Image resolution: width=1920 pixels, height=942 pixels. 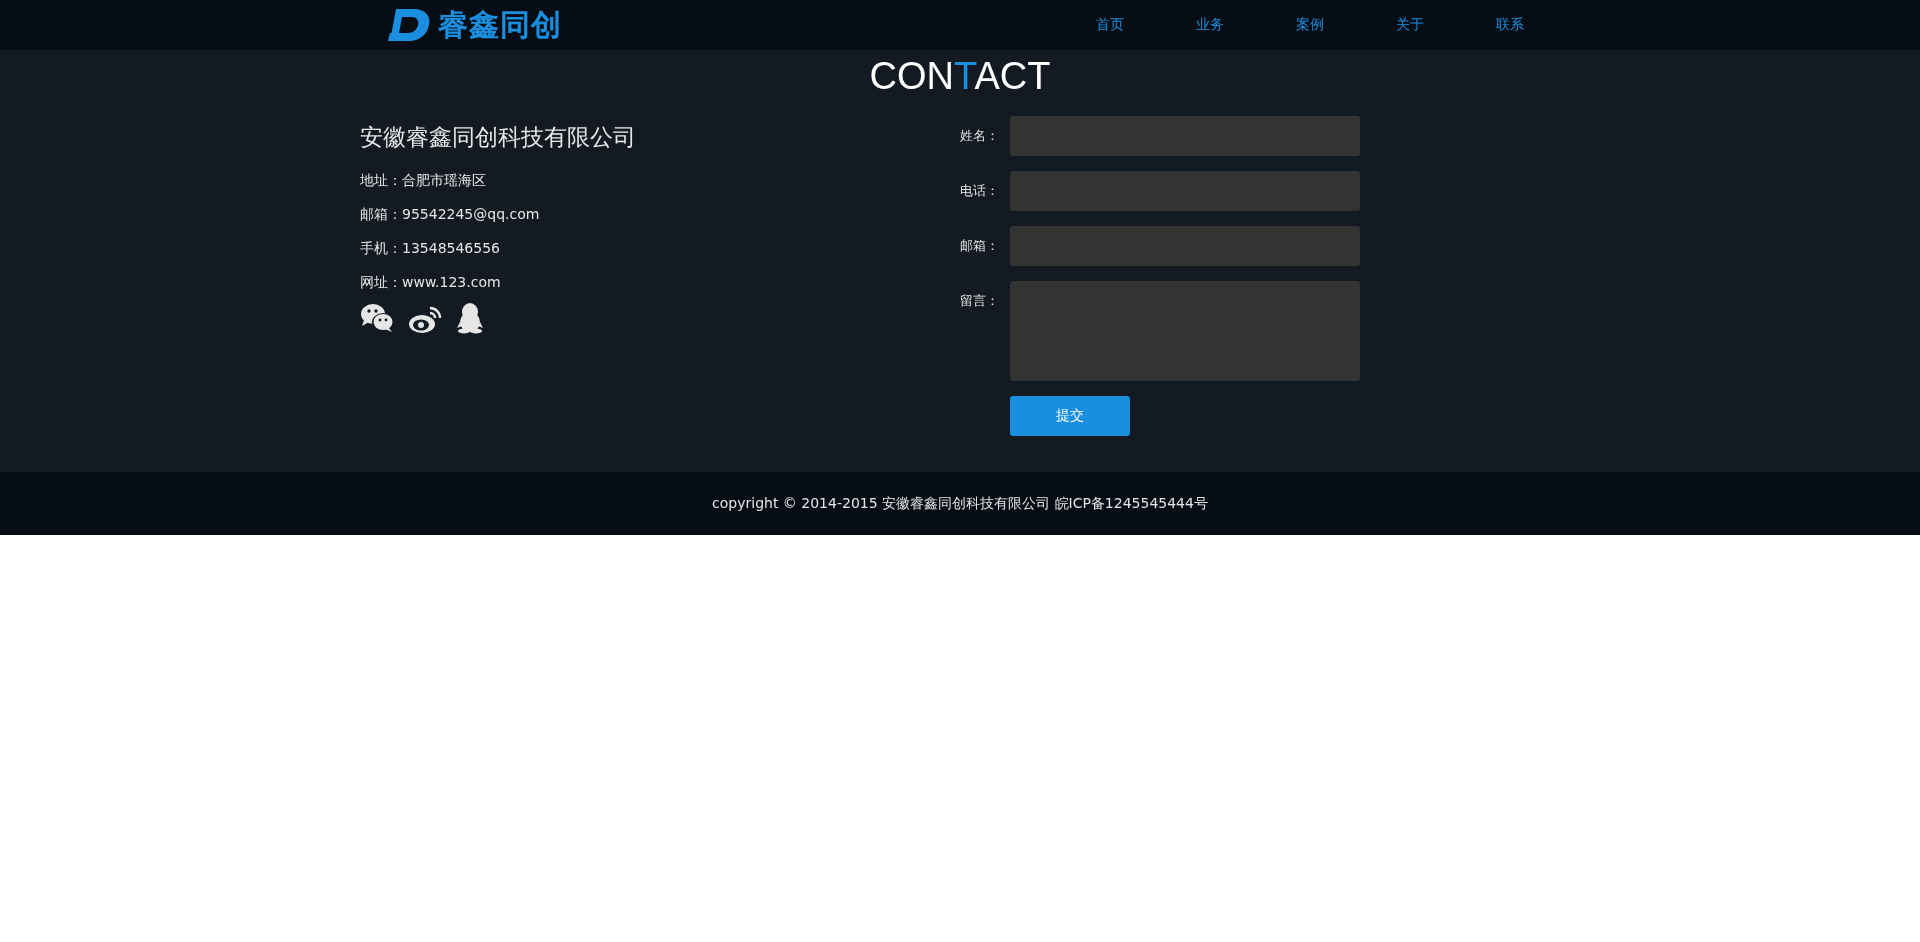 I want to click on copyright-text: copyright © 2014-2015 安徽睿鑫同创科技有限公司 皖ICP备1245545444号, so click(x=960, y=503).